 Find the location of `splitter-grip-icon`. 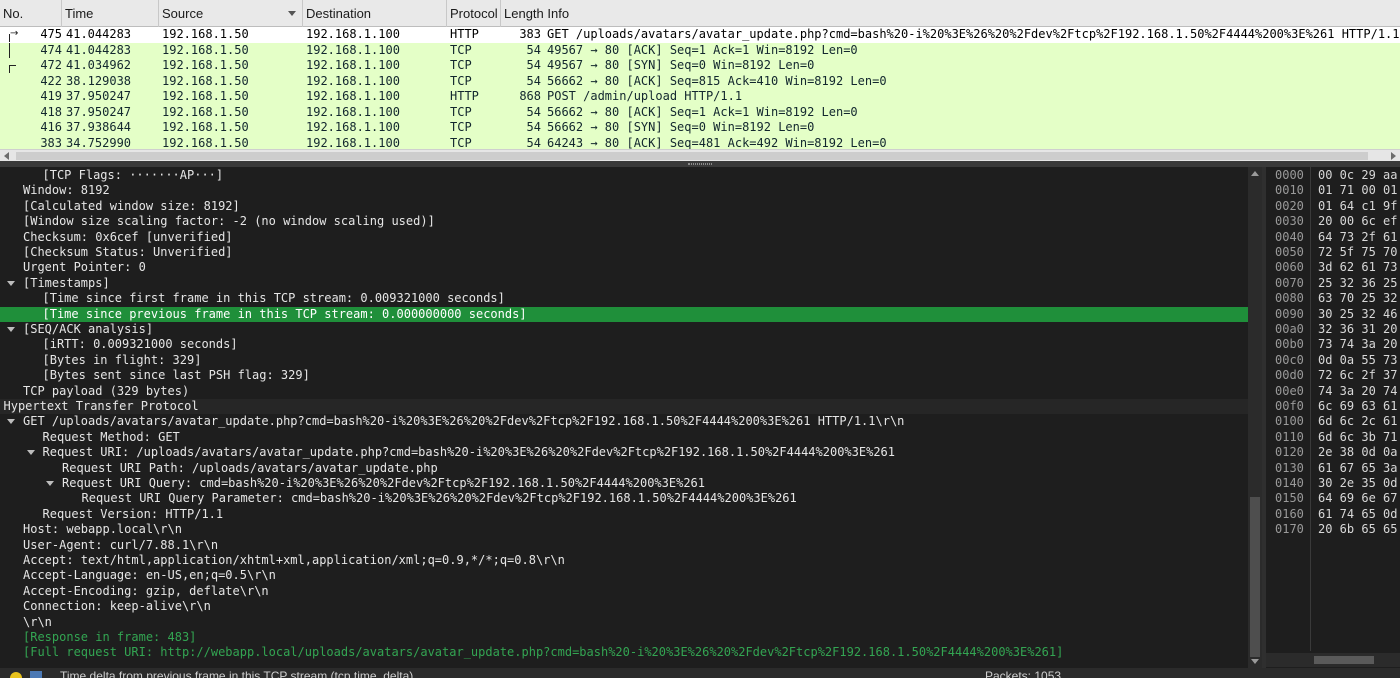

splitter-grip-icon is located at coordinates (700, 164).